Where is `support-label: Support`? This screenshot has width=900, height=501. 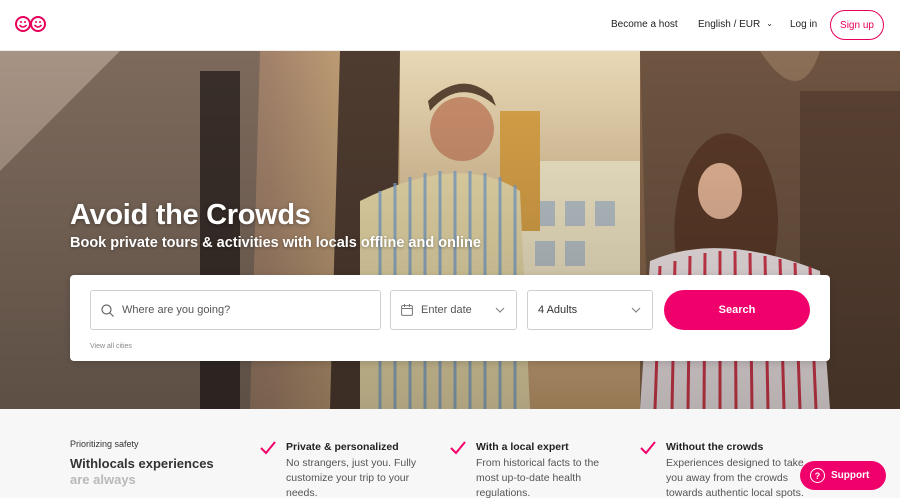 support-label: Support is located at coordinates (850, 475).